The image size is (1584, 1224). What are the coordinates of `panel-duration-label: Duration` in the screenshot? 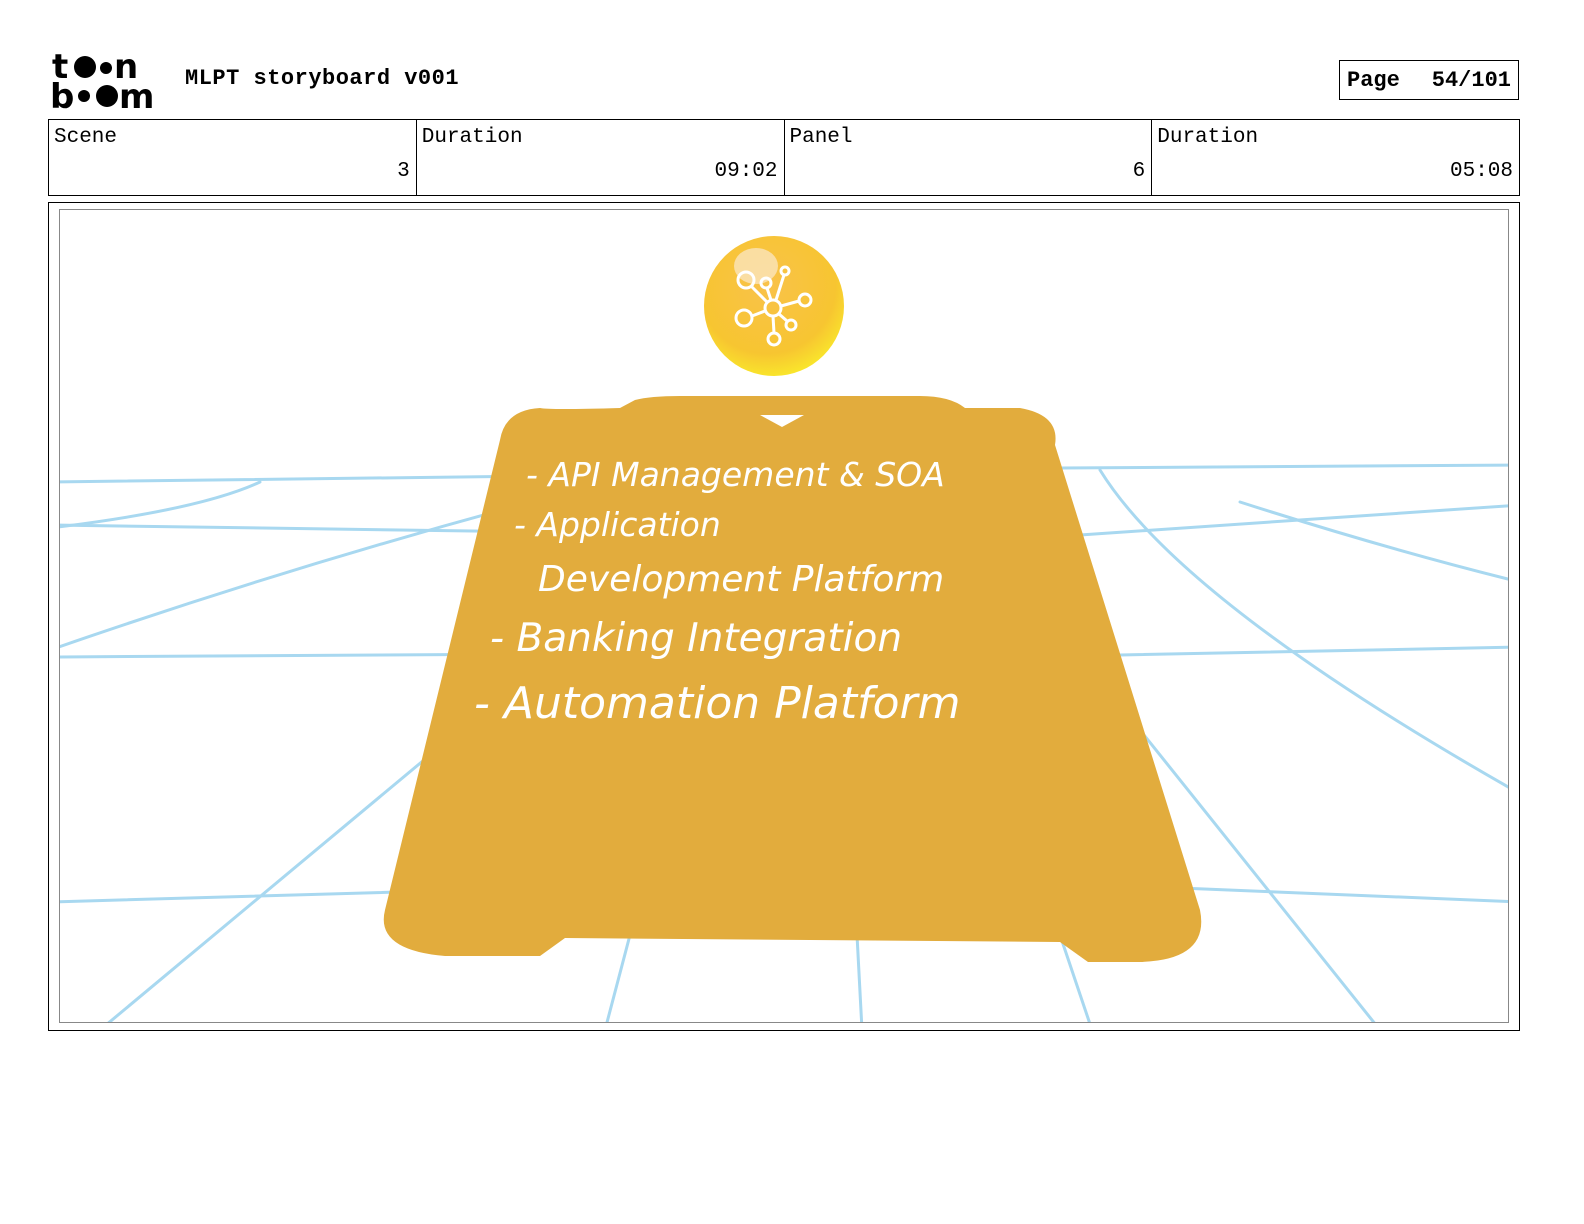 It's located at (1208, 137).